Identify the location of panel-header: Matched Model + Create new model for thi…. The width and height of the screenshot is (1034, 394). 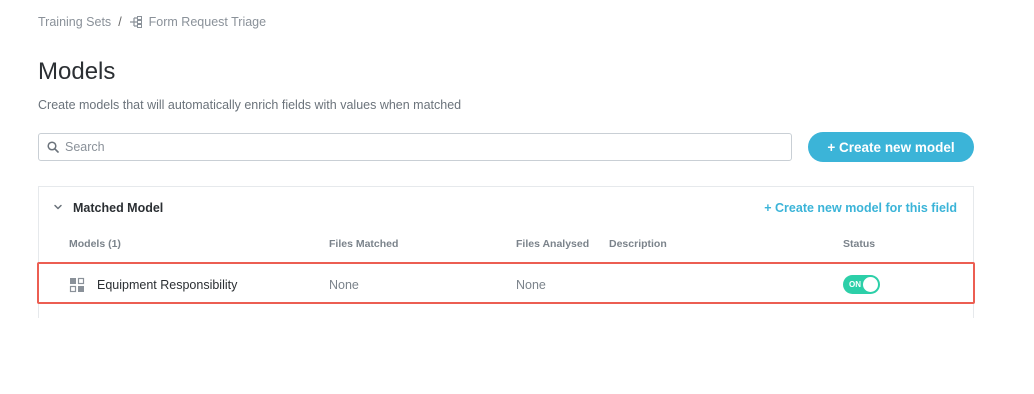
(506, 208).